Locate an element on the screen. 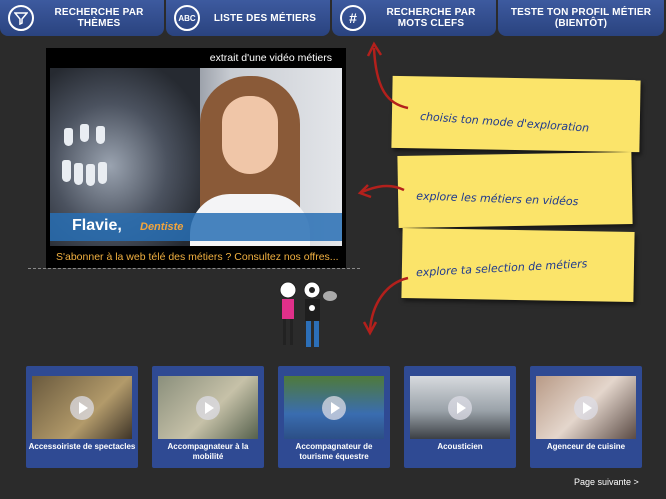  next-page-link: Page suivante > is located at coordinates (606, 482).